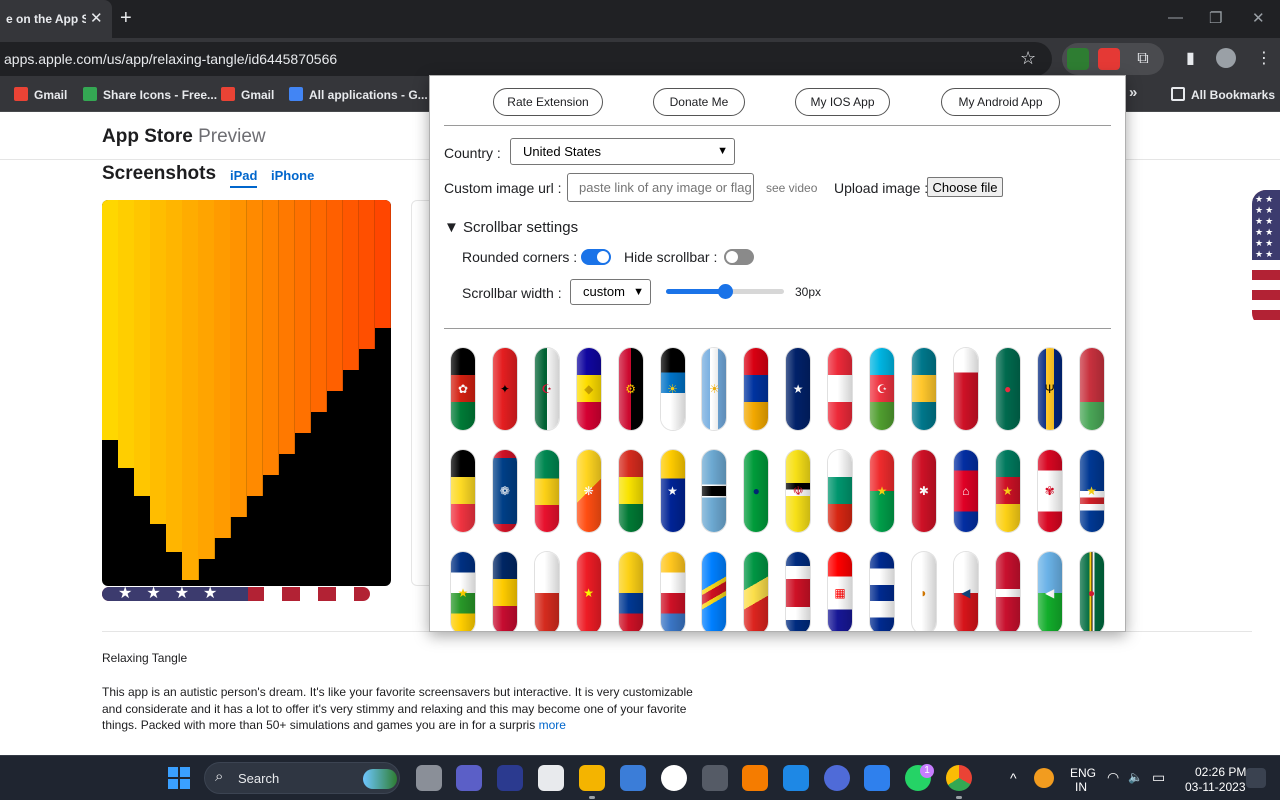 Image resolution: width=1280 pixels, height=800 pixels. What do you see at coordinates (588, 591) in the screenshot?
I see `flag-china: ★` at bounding box center [588, 591].